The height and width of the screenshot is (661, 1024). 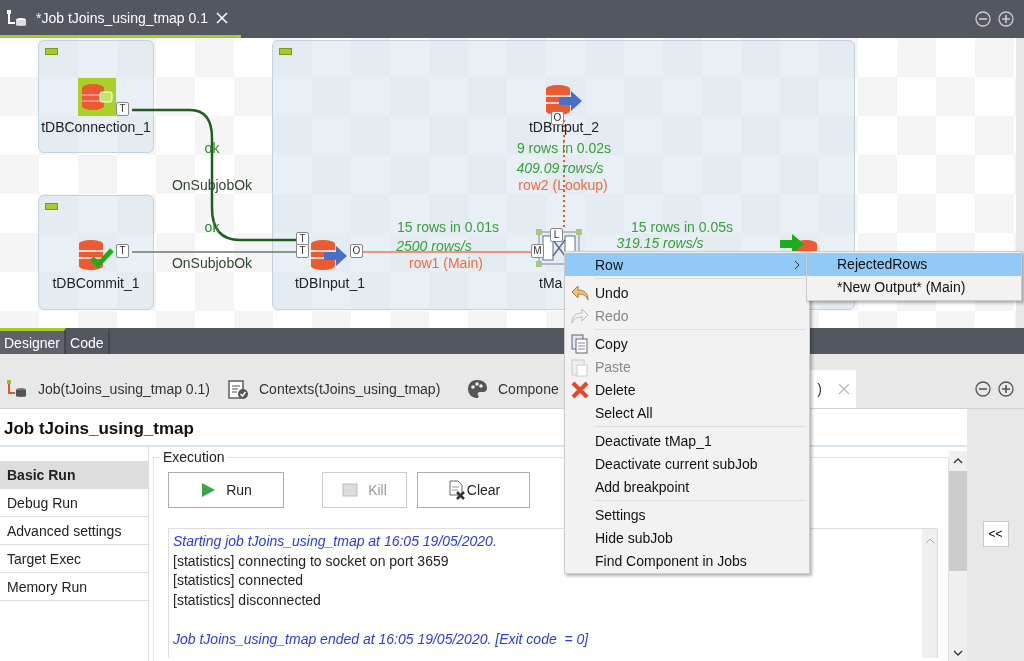 I want to click on link-label: 2500 rows/s, so click(x=434, y=246).